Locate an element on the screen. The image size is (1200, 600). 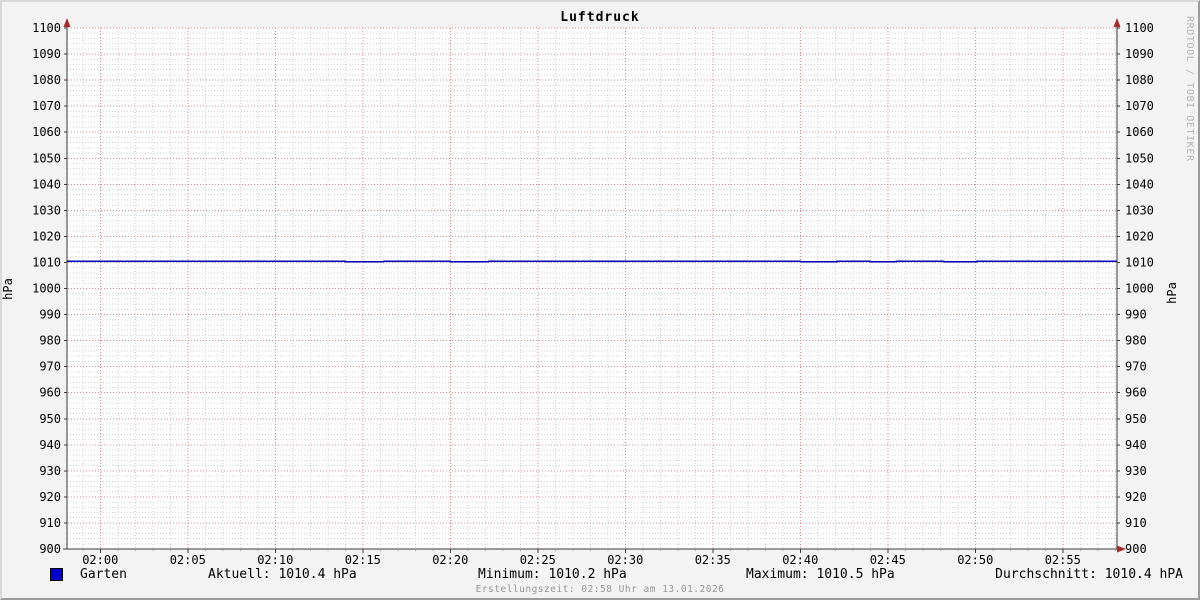
stat-current: Aktuell: 1010.4 hPa is located at coordinates (282, 574).